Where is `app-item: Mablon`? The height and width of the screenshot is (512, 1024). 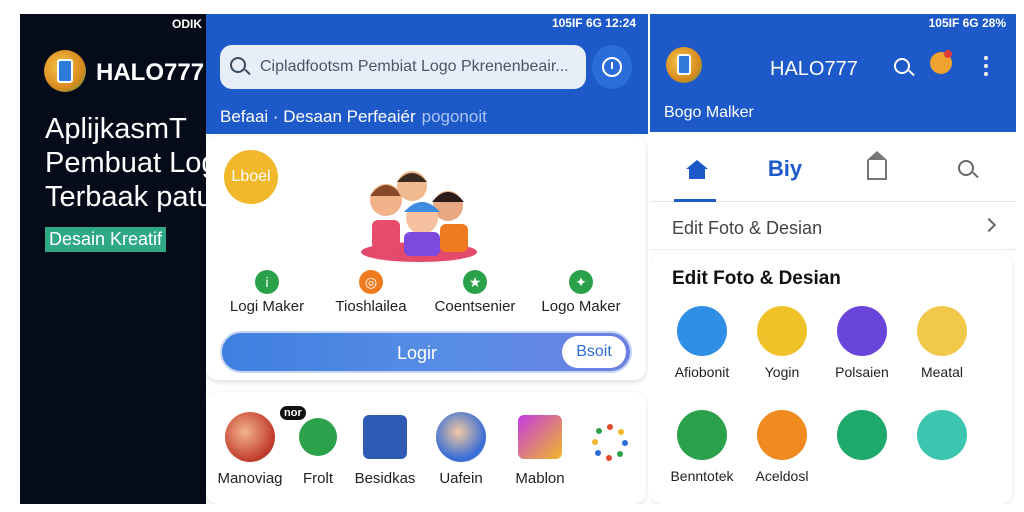 app-item: Mablon is located at coordinates (540, 449).